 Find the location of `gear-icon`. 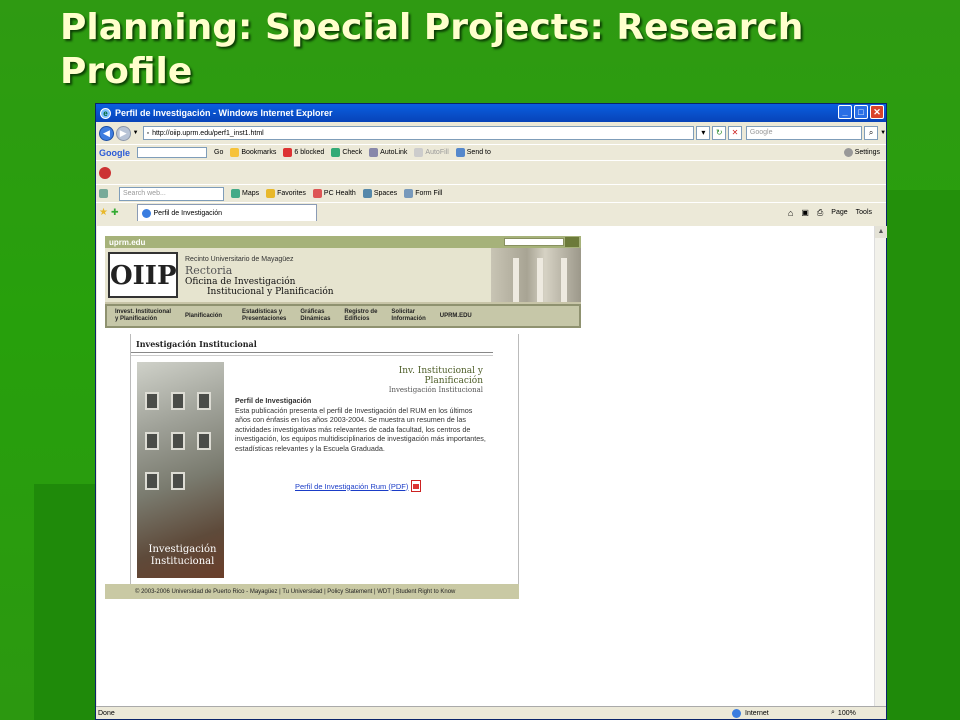

gear-icon is located at coordinates (848, 152).